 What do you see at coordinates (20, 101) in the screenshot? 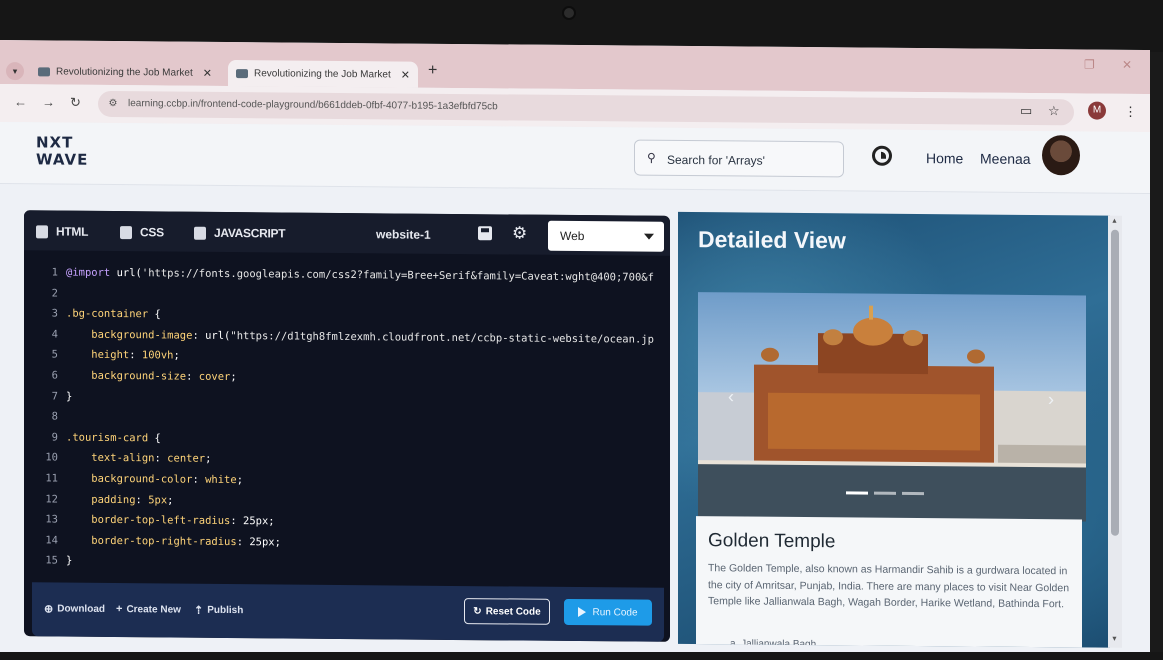
I see `back-icon: ←` at bounding box center [20, 101].